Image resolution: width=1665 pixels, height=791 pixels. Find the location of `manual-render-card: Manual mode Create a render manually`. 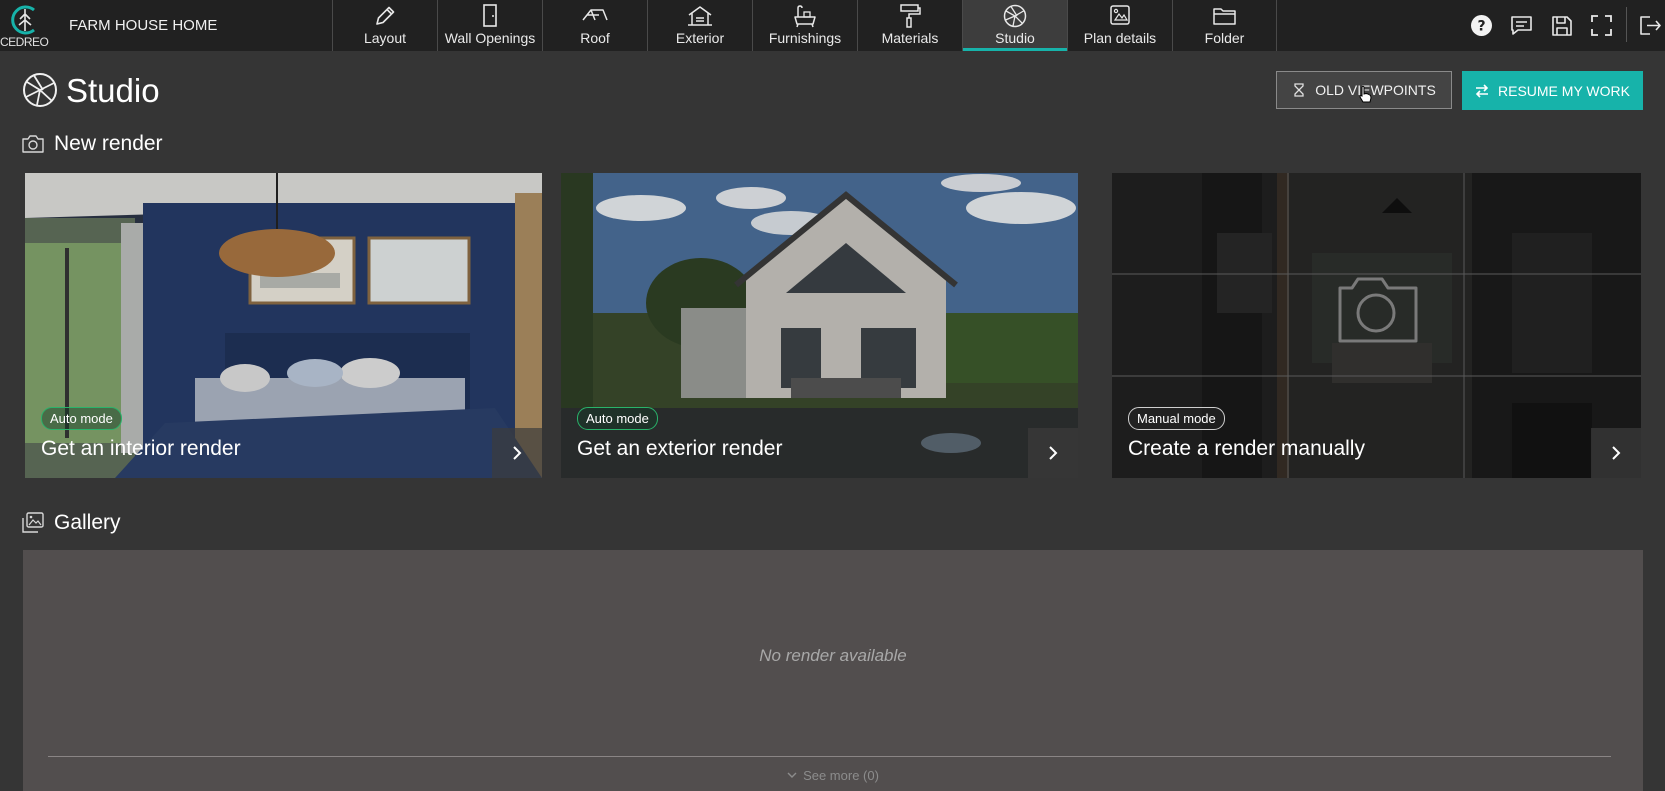

manual-render-card: Manual mode Create a render manually is located at coordinates (1376, 325).